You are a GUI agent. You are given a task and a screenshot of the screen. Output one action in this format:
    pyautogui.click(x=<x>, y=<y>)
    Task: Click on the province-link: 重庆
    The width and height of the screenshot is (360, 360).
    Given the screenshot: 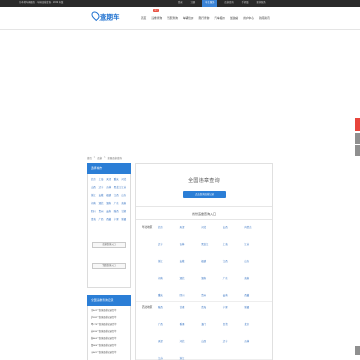 What is the action you would take?
    pyautogui.click(x=169, y=295)
    